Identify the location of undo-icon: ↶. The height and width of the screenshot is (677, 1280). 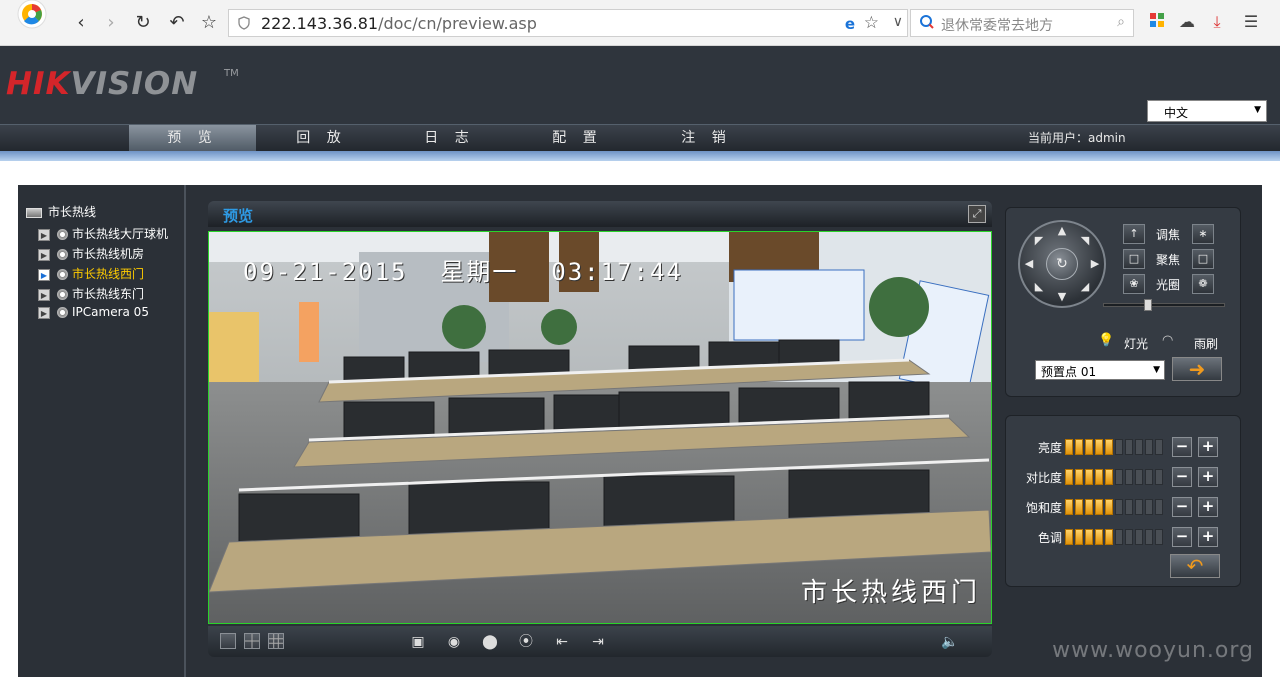
(177, 23).